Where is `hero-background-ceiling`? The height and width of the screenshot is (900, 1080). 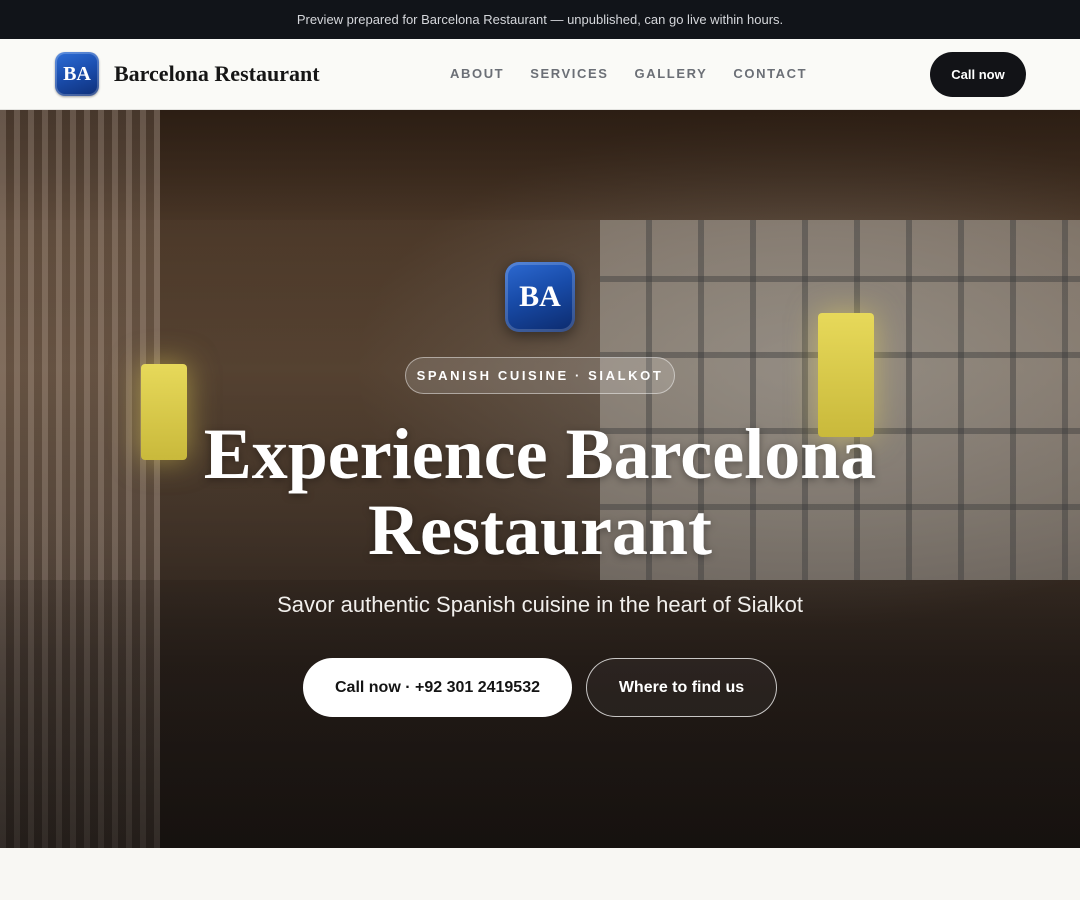 hero-background-ceiling is located at coordinates (540, 165).